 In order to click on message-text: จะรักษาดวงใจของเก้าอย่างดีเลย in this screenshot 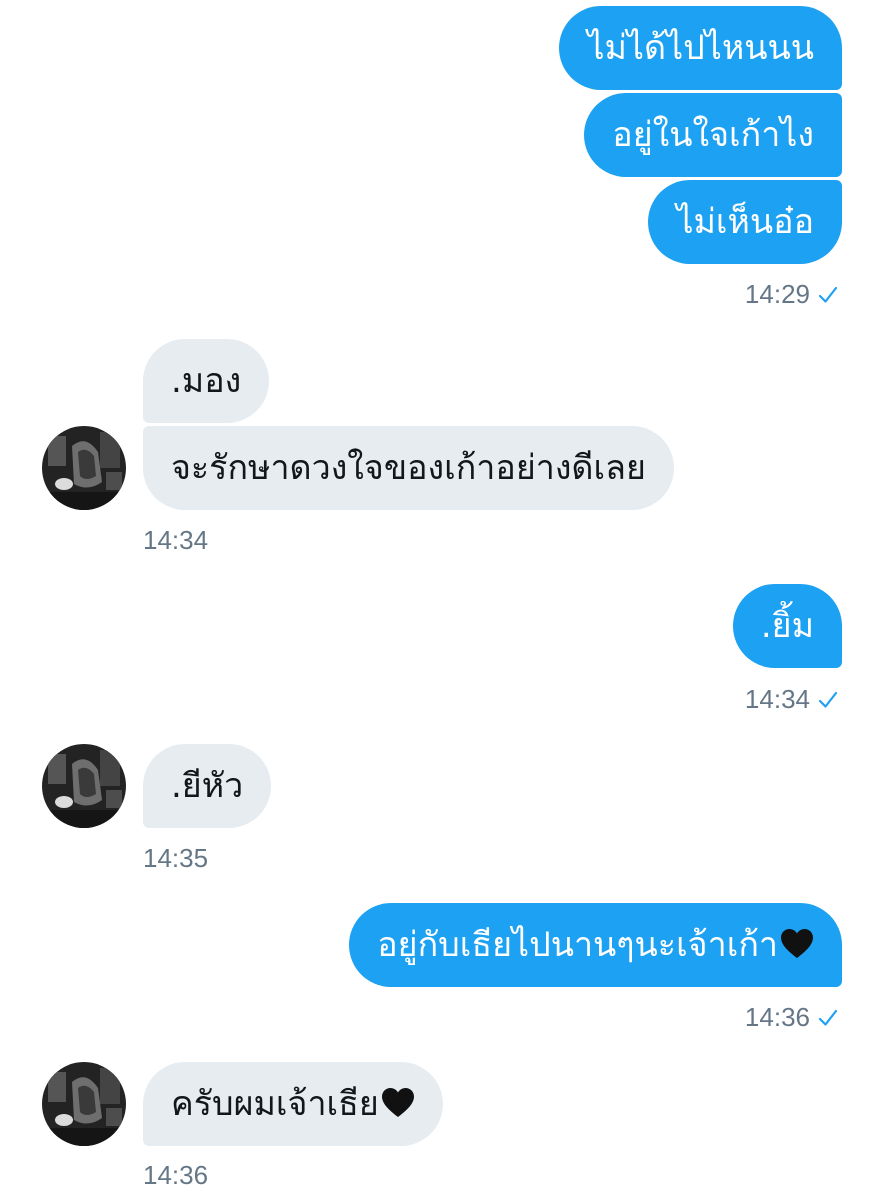, I will do `click(408, 468)`.